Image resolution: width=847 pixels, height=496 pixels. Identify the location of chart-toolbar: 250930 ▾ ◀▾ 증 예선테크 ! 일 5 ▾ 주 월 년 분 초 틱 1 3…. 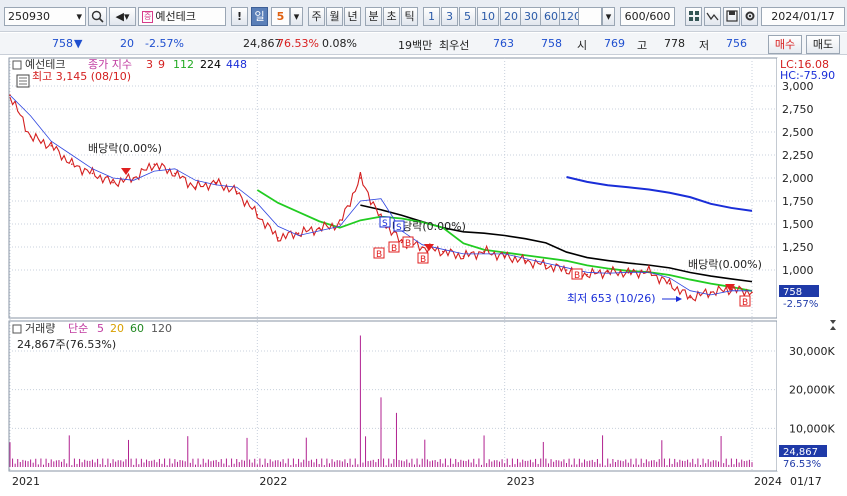
(423, 16).